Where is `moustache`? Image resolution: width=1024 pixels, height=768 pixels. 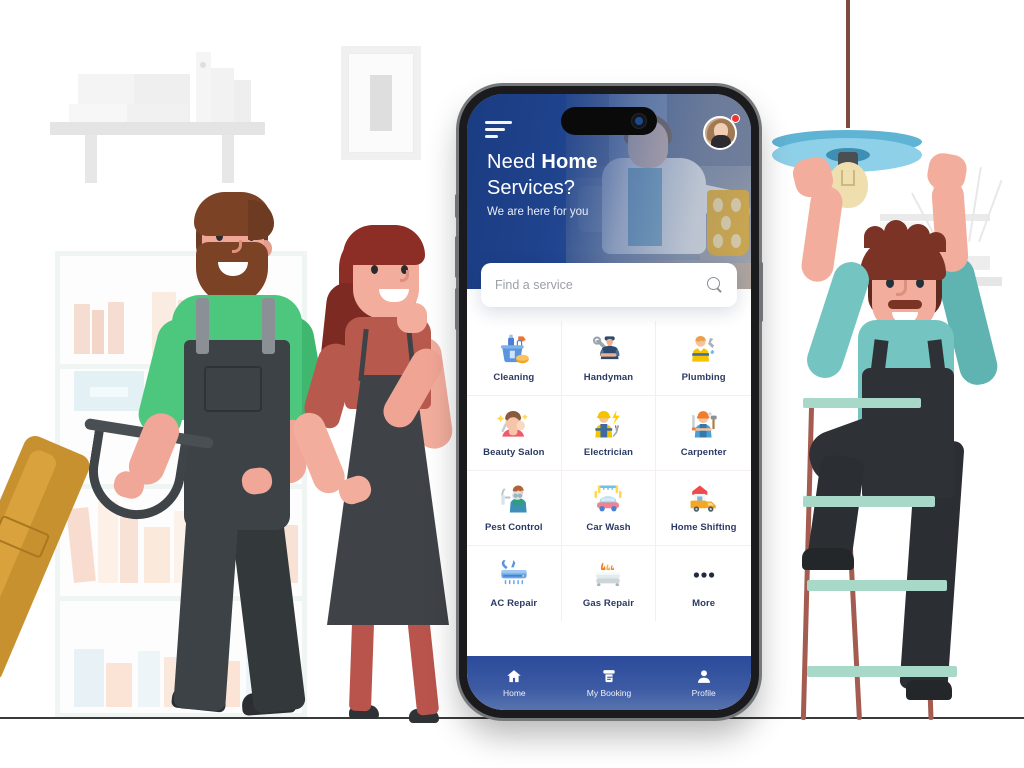
moustache is located at coordinates (905, 304).